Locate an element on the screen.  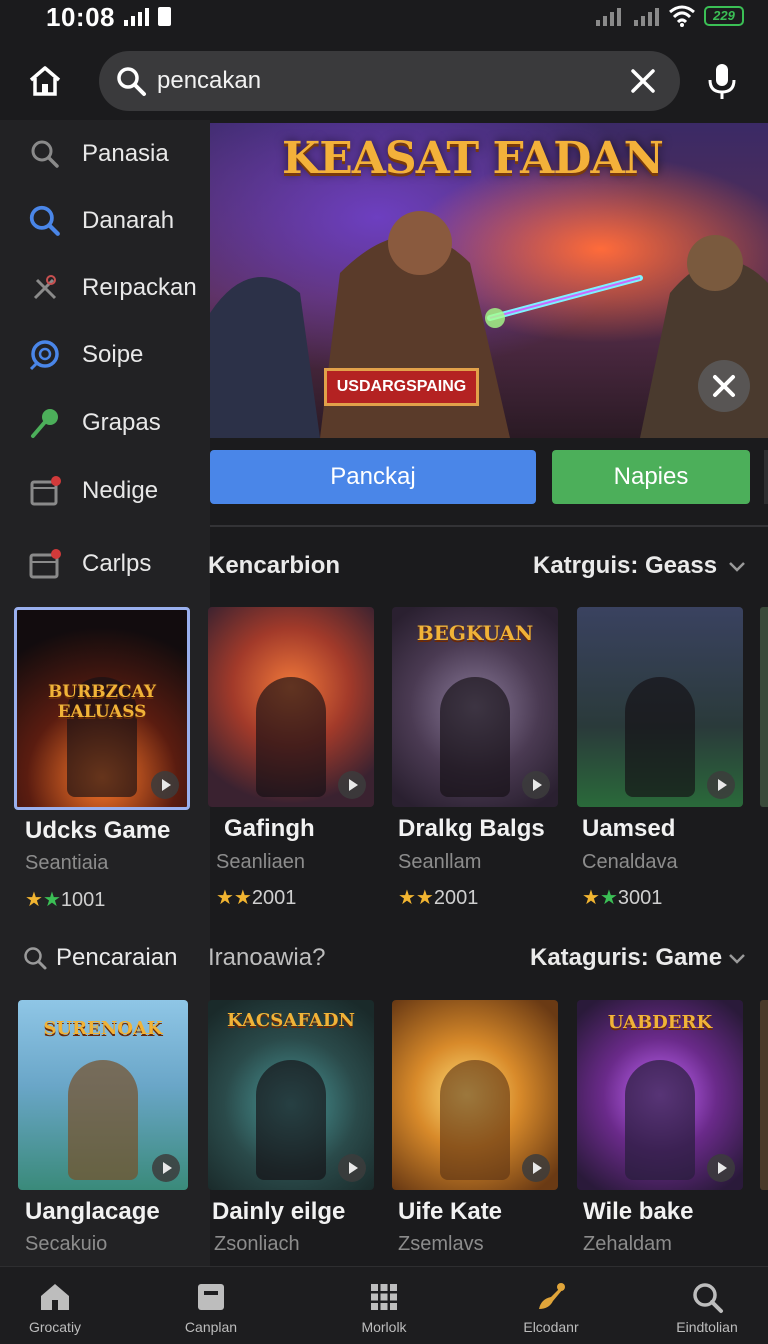
game-title: Uanglacage is located at coordinates (92, 1211).